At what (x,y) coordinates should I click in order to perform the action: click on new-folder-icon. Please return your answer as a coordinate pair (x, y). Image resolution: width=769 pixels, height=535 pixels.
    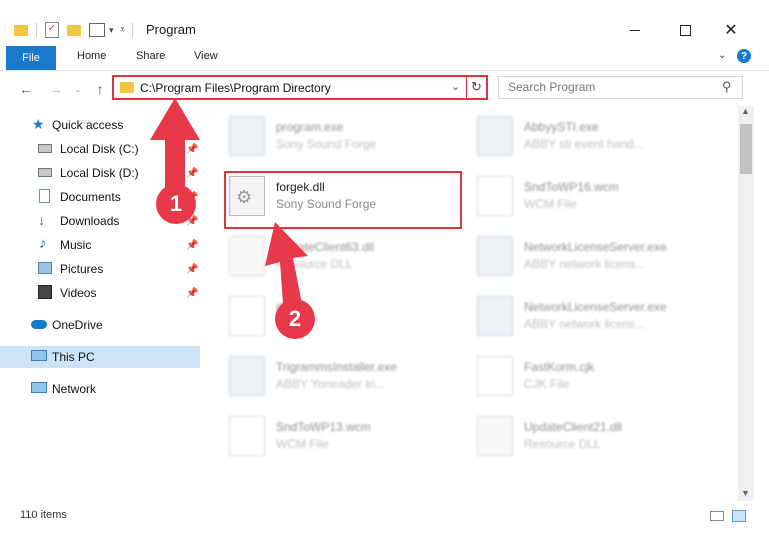
    Looking at the image, I should click on (74, 30).